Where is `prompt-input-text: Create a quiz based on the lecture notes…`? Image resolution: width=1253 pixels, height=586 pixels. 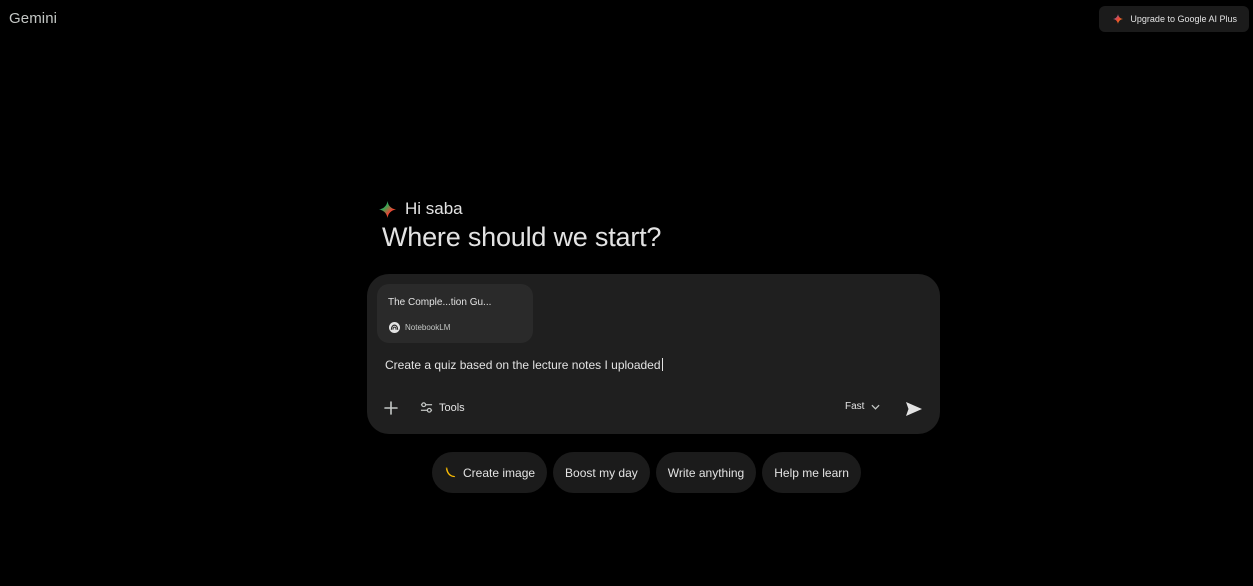 prompt-input-text: Create a quiz based on the lecture notes… is located at coordinates (523, 365).